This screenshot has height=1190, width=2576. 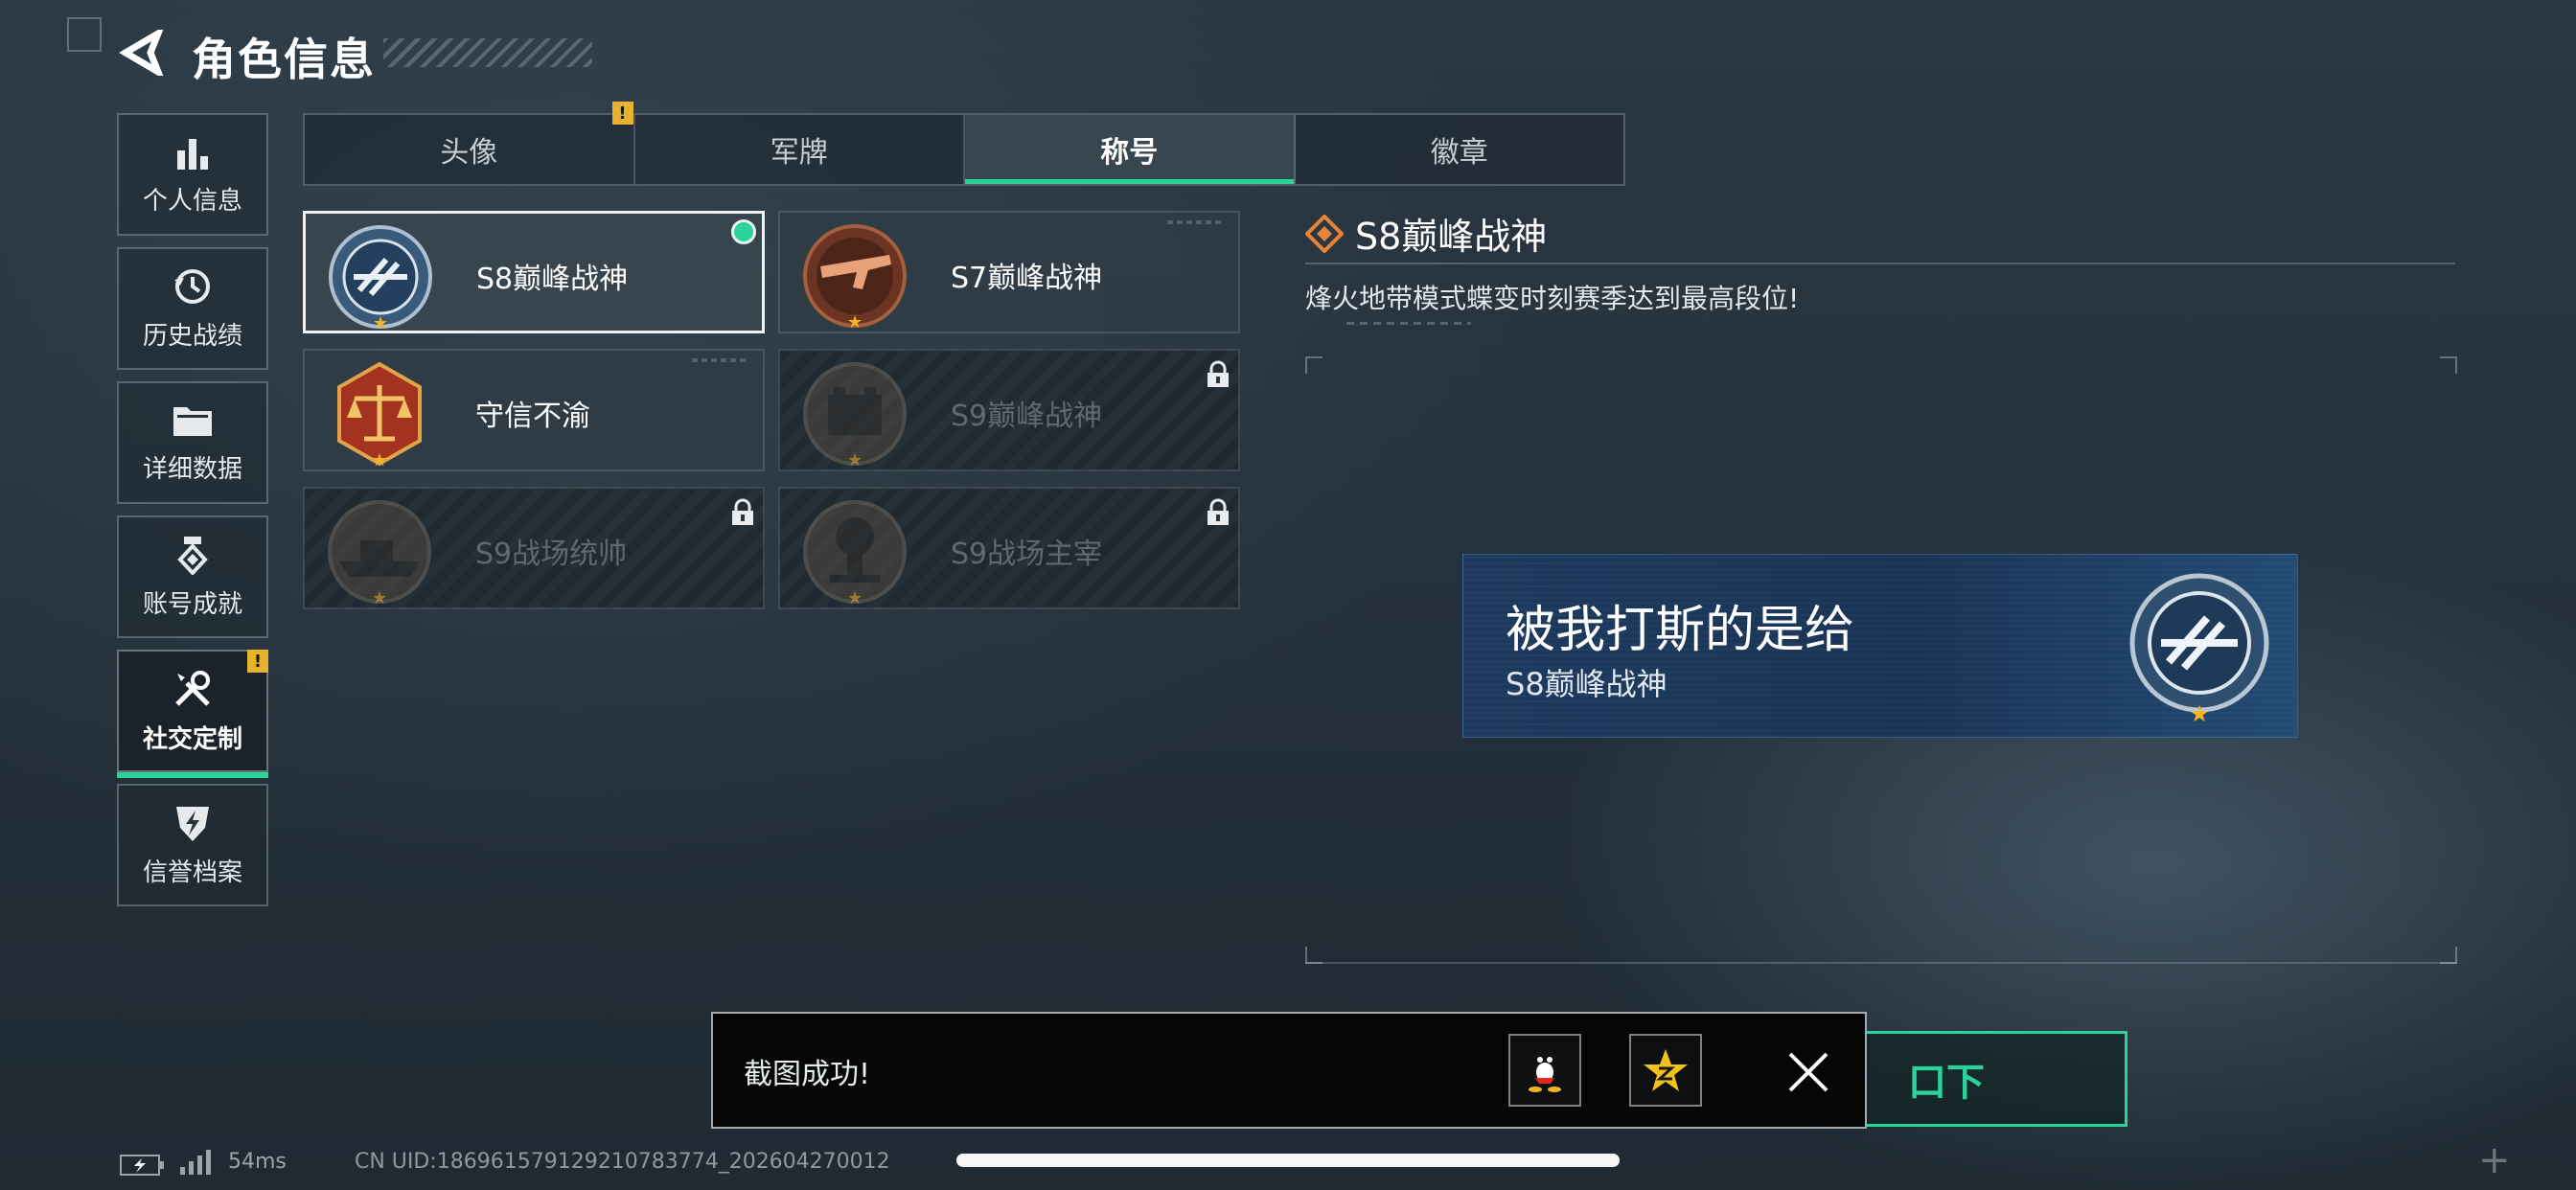 I want to click on title-card-name: S8巅峰战神, so click(x=552, y=279).